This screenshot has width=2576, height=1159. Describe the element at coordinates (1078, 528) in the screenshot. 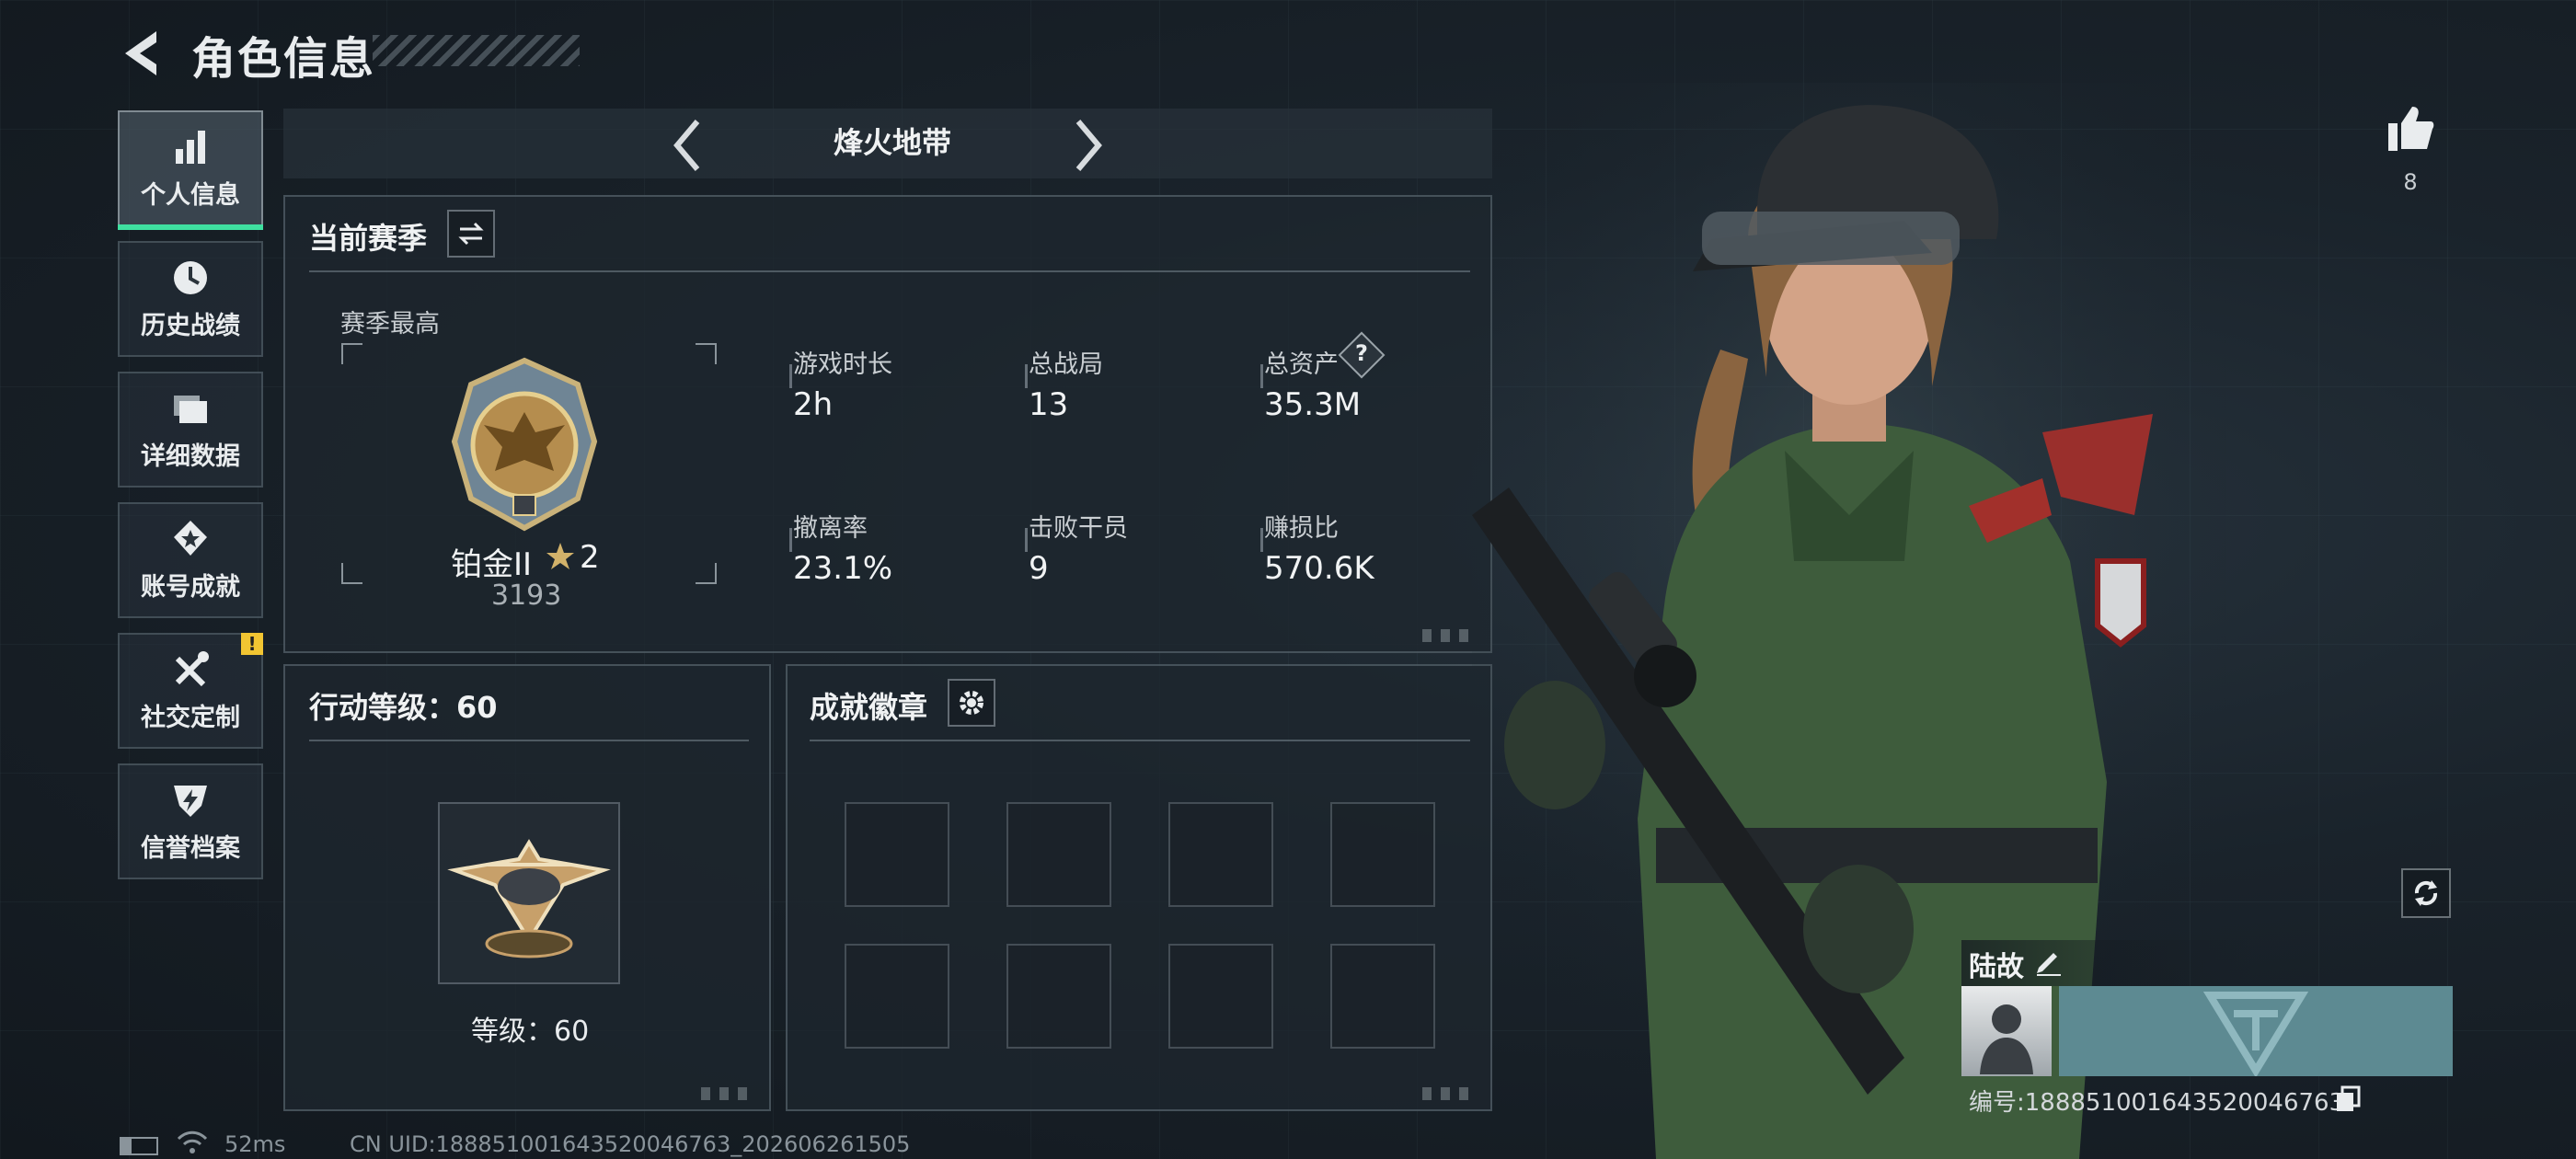

I see `stat-label-operators-defeated: 击败干员` at that location.